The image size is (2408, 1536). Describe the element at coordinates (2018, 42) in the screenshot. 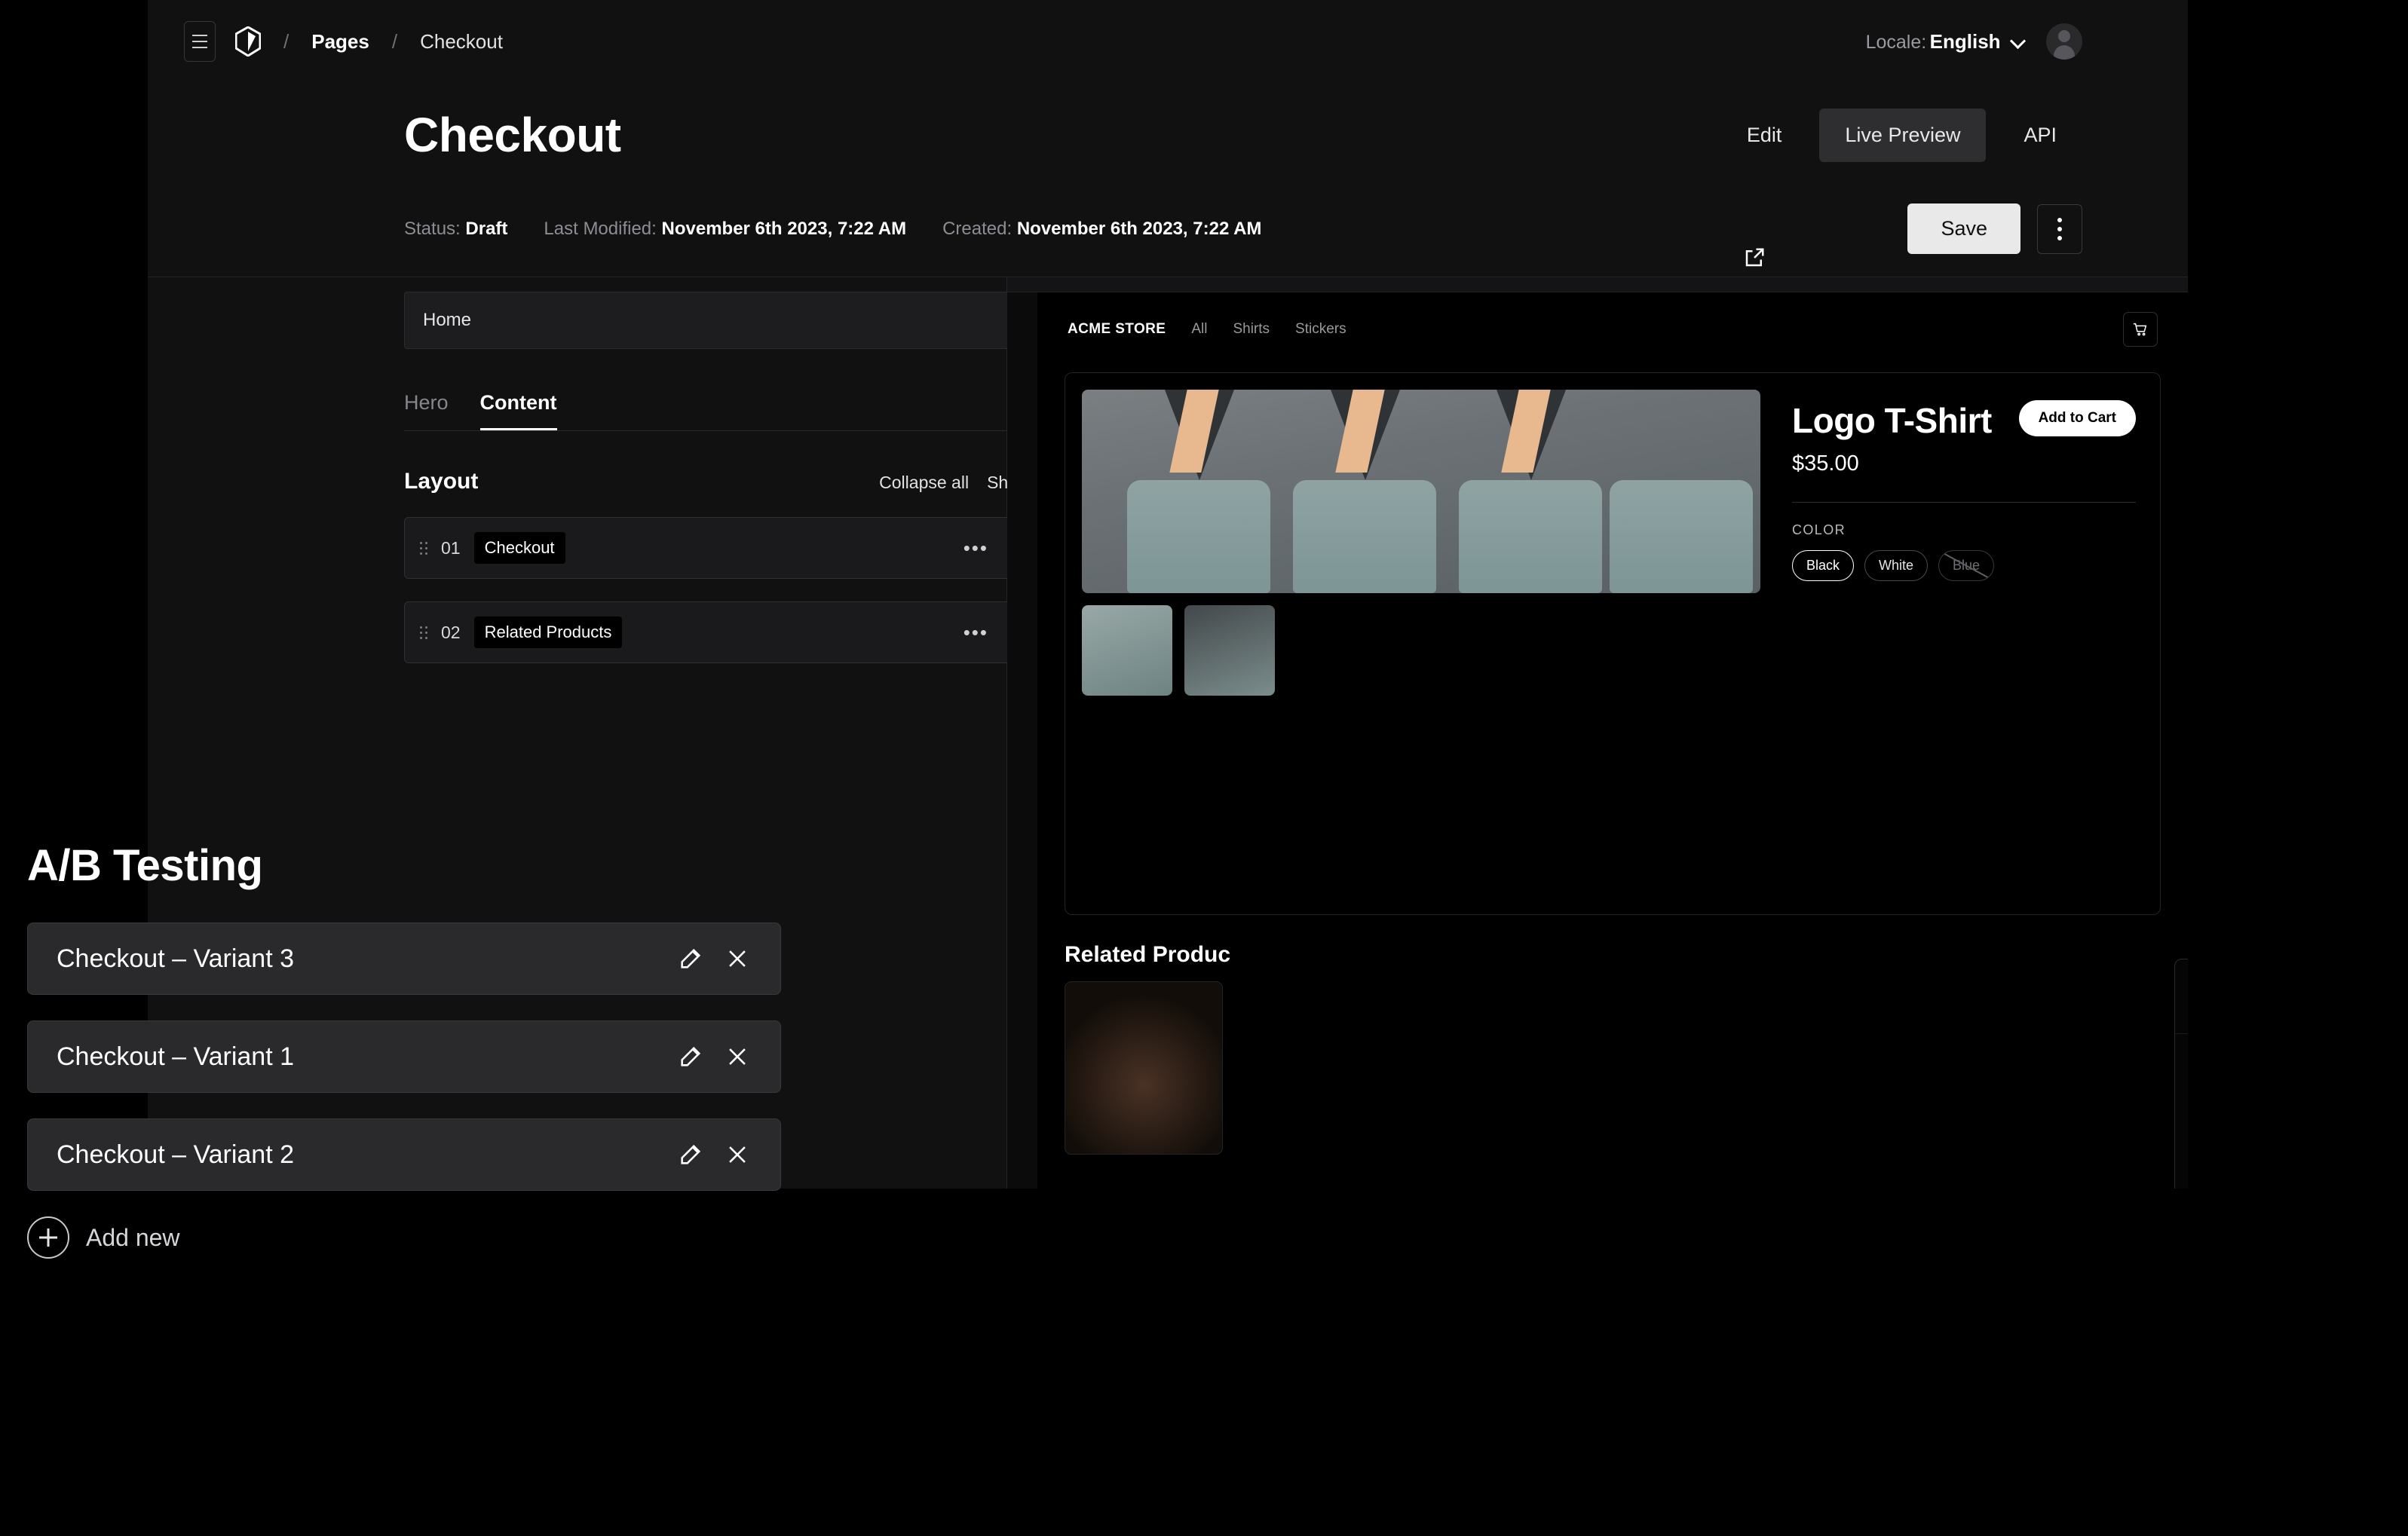

I see `chevron-down-icon` at that location.